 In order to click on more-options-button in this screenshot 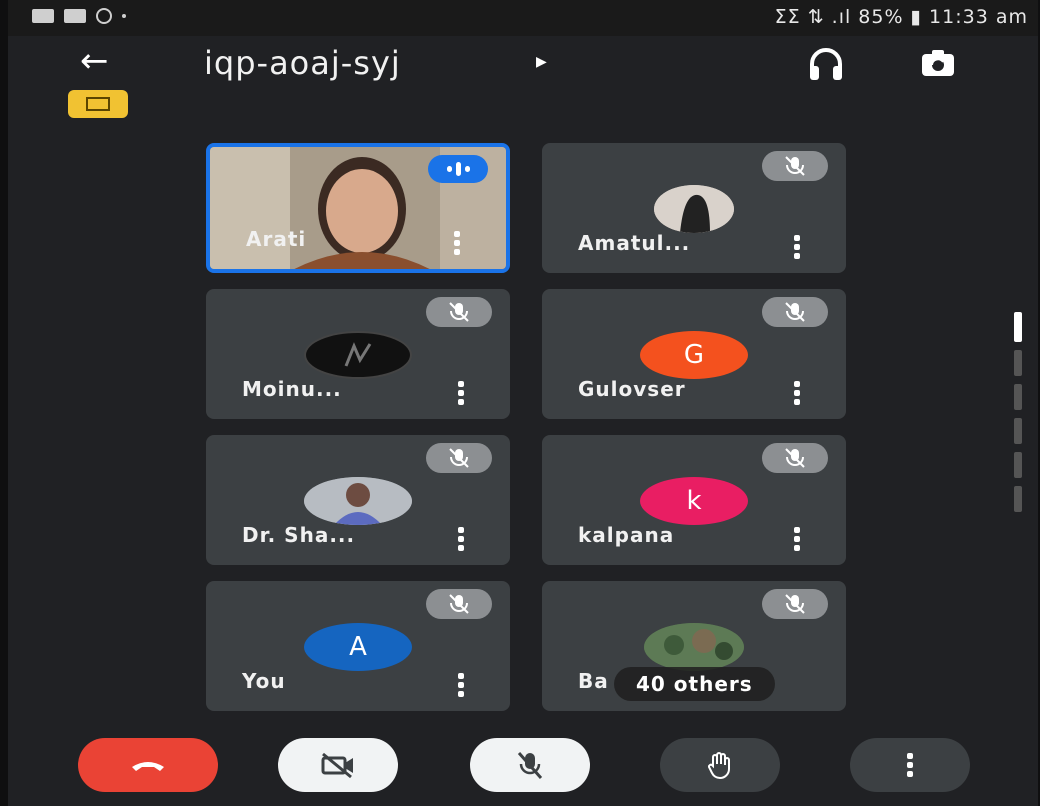, I will do `click(910, 765)`.